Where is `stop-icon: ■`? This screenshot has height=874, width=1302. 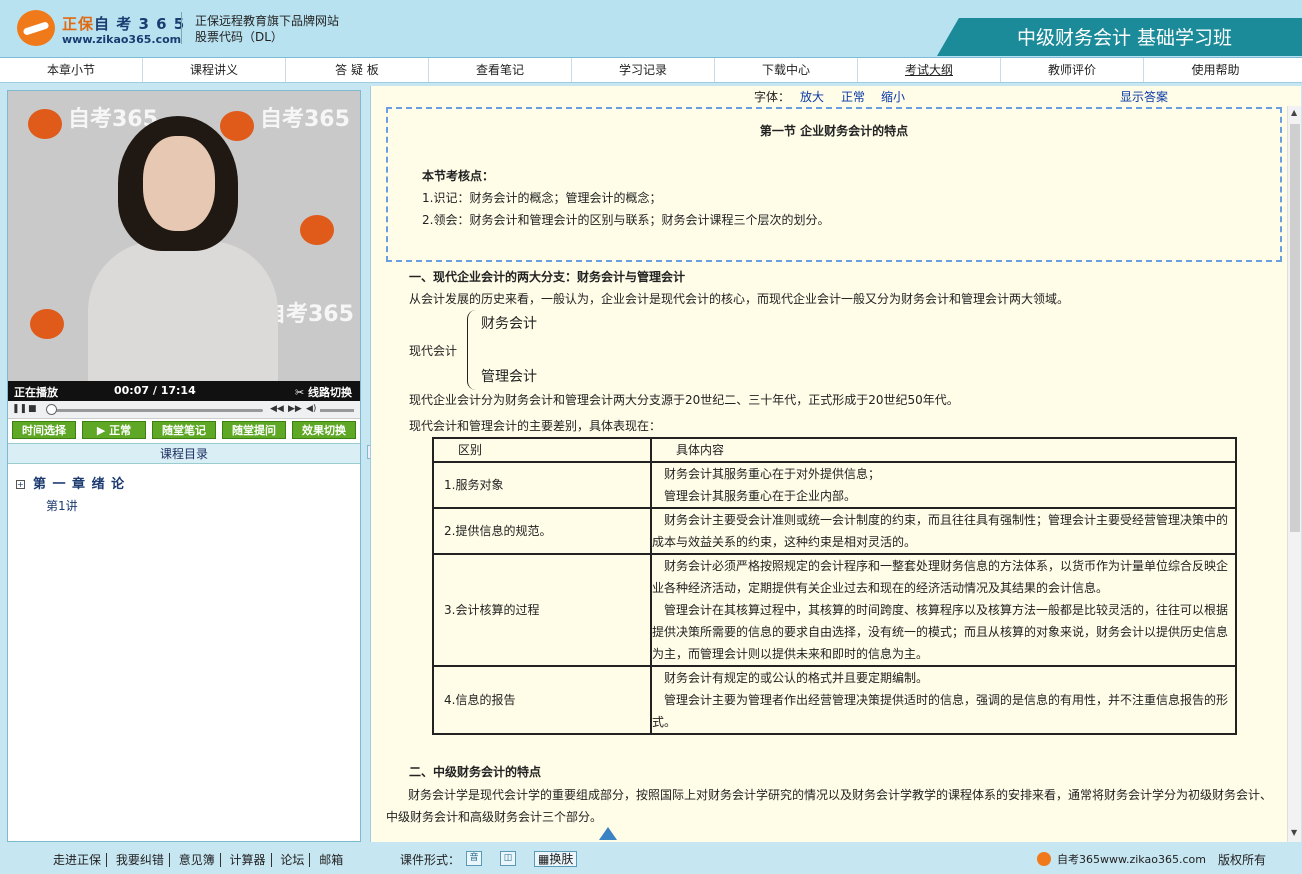
stop-icon: ■ is located at coordinates (32, 409).